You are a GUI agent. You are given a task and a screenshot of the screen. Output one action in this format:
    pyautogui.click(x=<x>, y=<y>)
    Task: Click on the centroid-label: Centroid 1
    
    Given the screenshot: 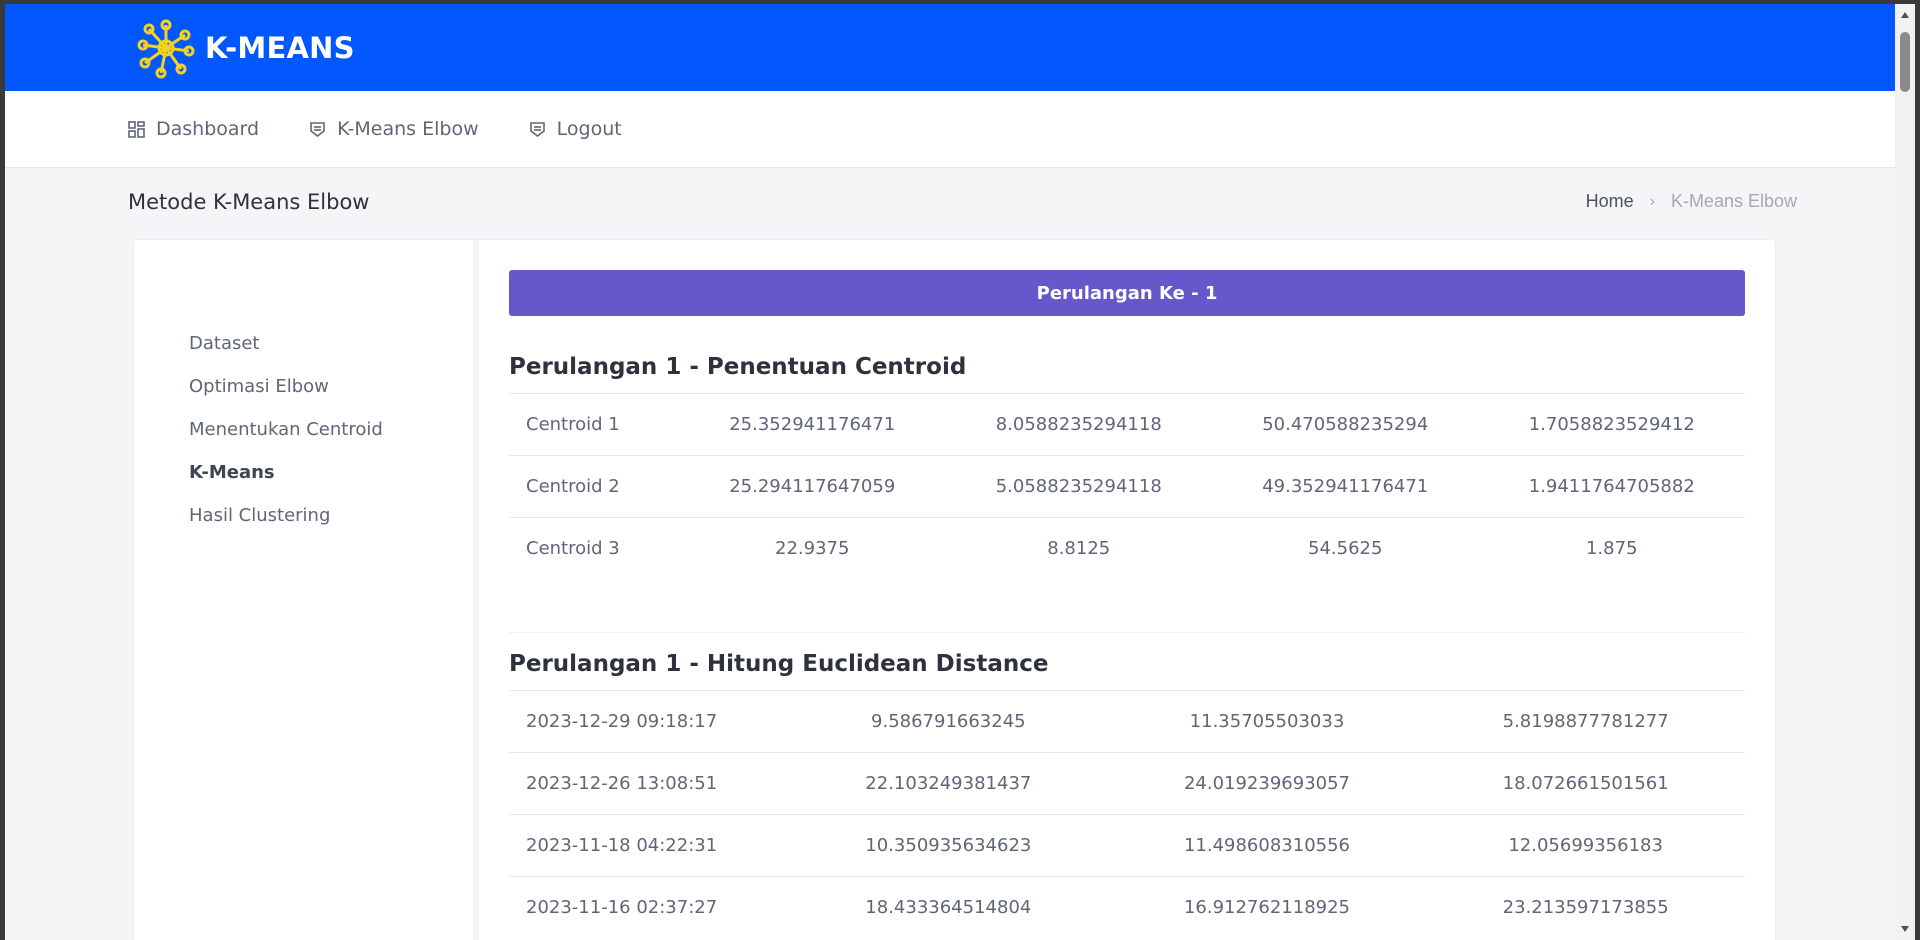 What is the action you would take?
    pyautogui.click(x=594, y=424)
    